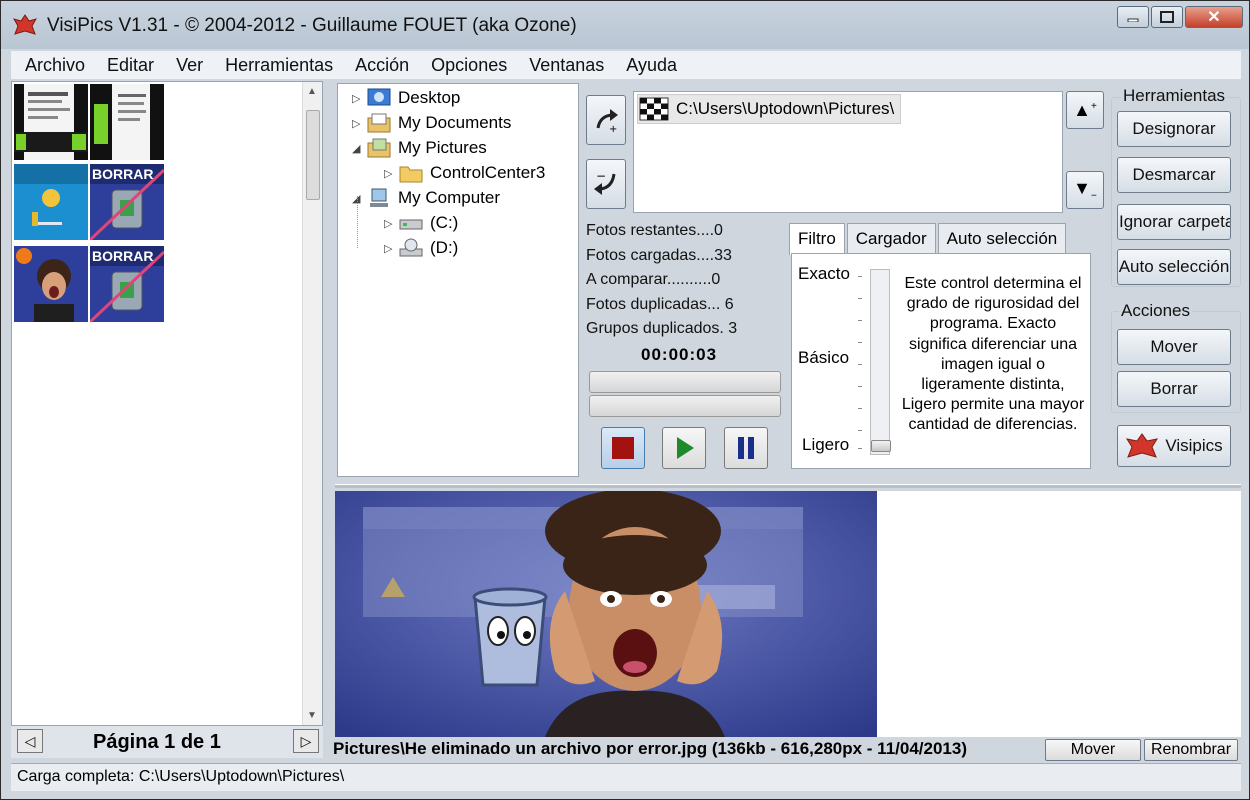 This screenshot has width=1250, height=800. Describe the element at coordinates (1174, 267) in the screenshot. I see `auto-seleccion-button: Auto selección` at that location.